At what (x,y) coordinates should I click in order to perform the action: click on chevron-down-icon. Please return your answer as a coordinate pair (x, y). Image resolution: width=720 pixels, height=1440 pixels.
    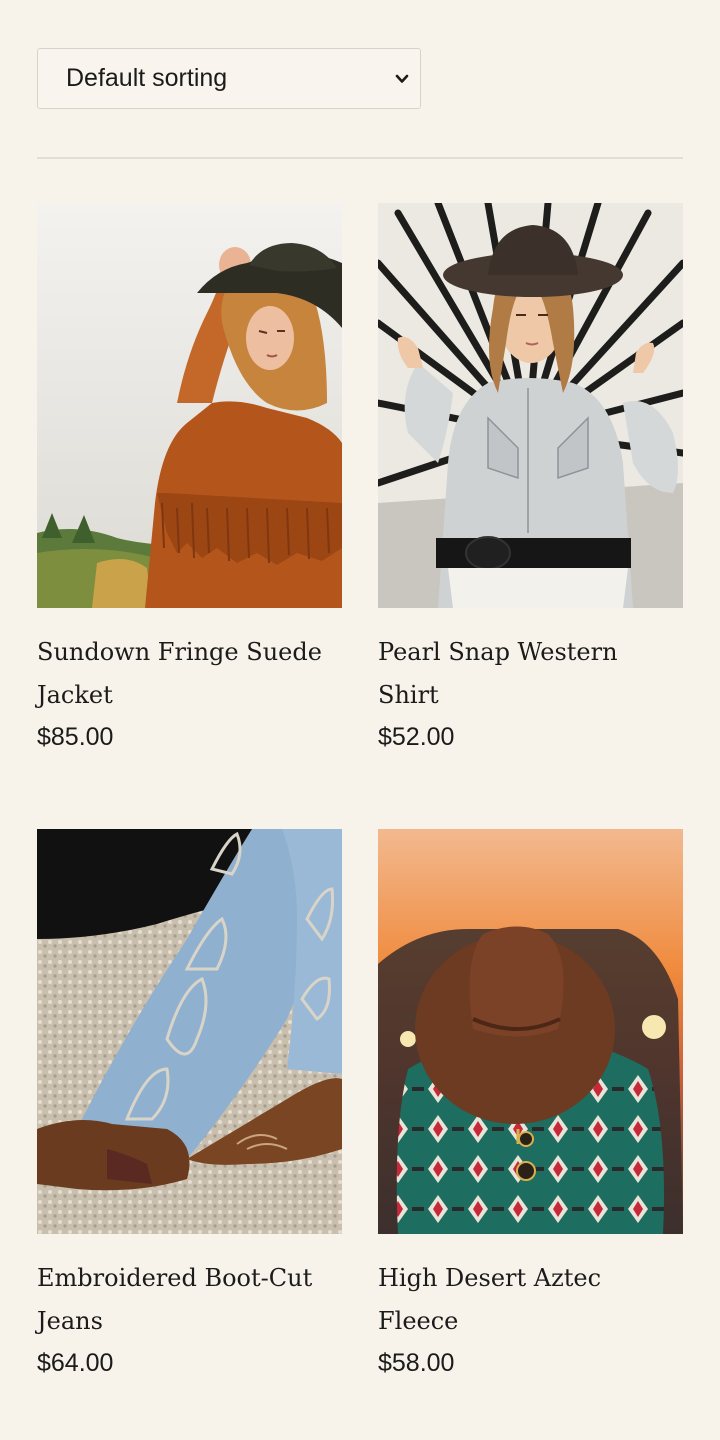
    Looking at the image, I should click on (402, 78).